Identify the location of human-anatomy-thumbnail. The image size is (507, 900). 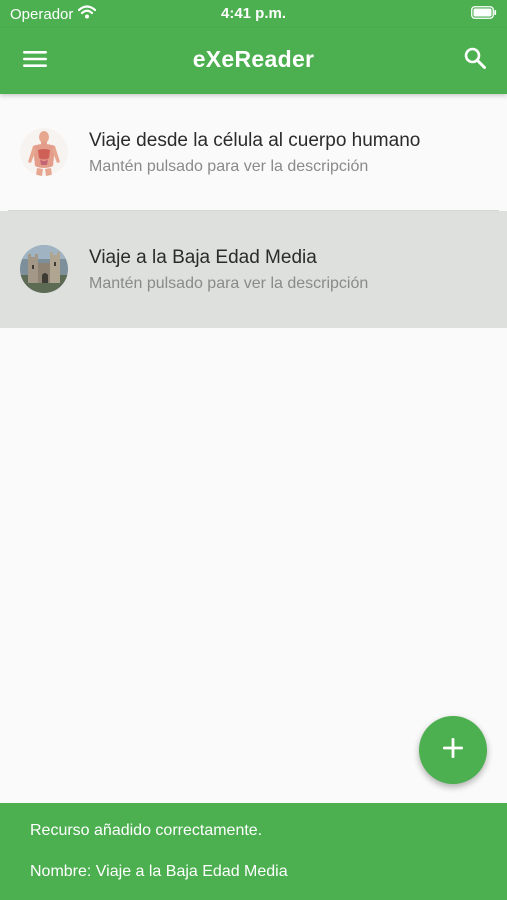
(44, 152).